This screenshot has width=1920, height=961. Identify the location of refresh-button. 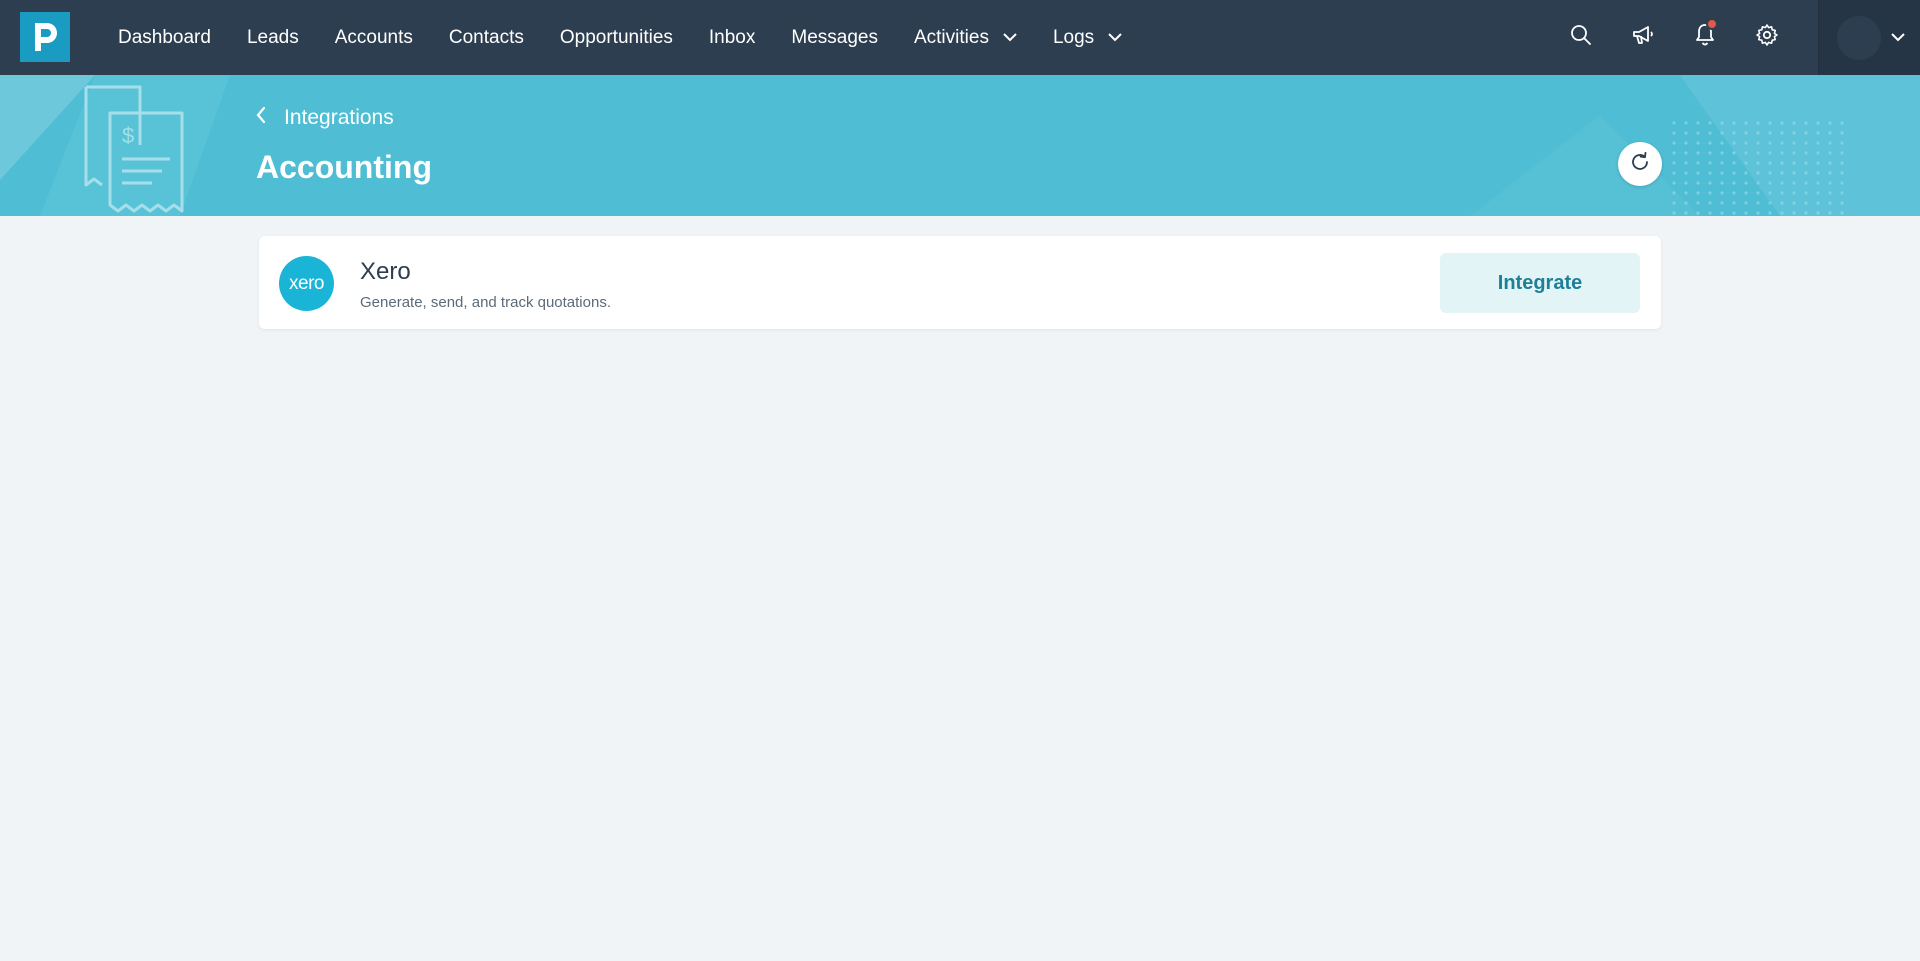
(1640, 164).